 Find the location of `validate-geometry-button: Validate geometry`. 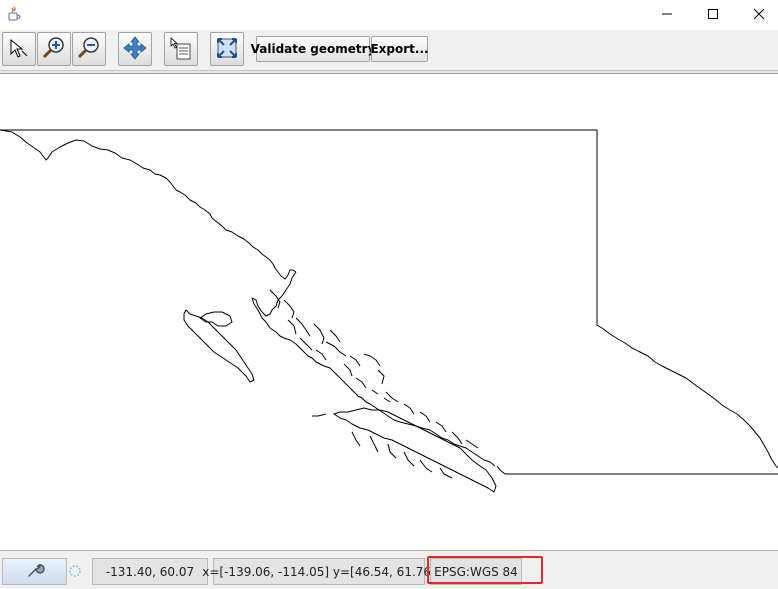

validate-geometry-button: Validate geometry is located at coordinates (313, 49).